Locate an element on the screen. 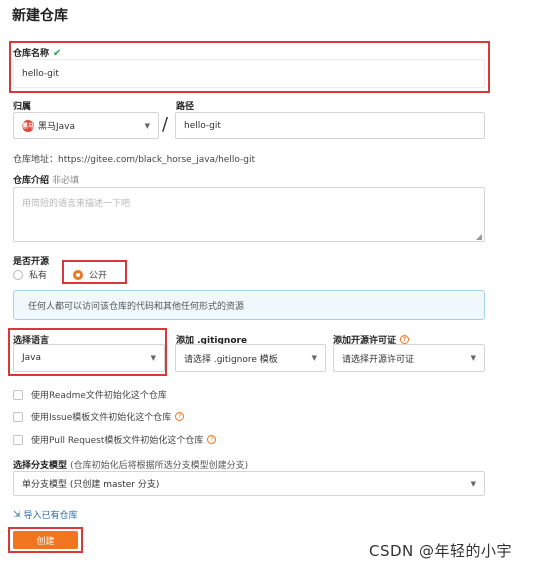  resize-handle-icon: ◢ is located at coordinates (479, 236).